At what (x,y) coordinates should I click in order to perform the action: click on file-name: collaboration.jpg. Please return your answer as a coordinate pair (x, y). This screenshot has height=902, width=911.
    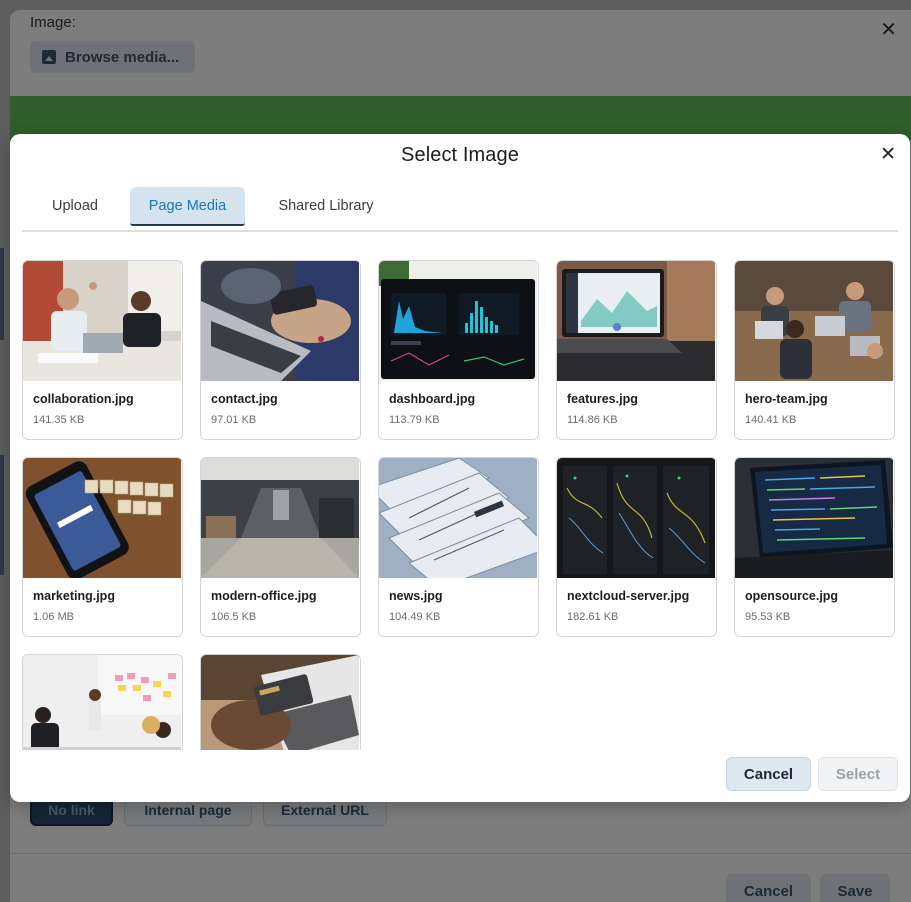
    Looking at the image, I should click on (83, 399).